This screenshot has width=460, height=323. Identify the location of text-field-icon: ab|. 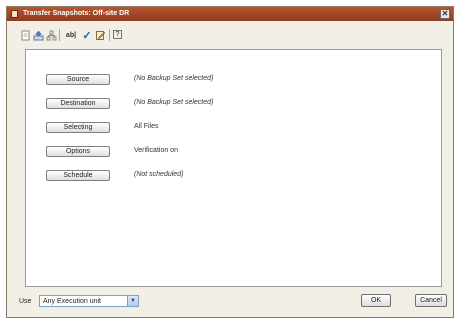
(71, 35).